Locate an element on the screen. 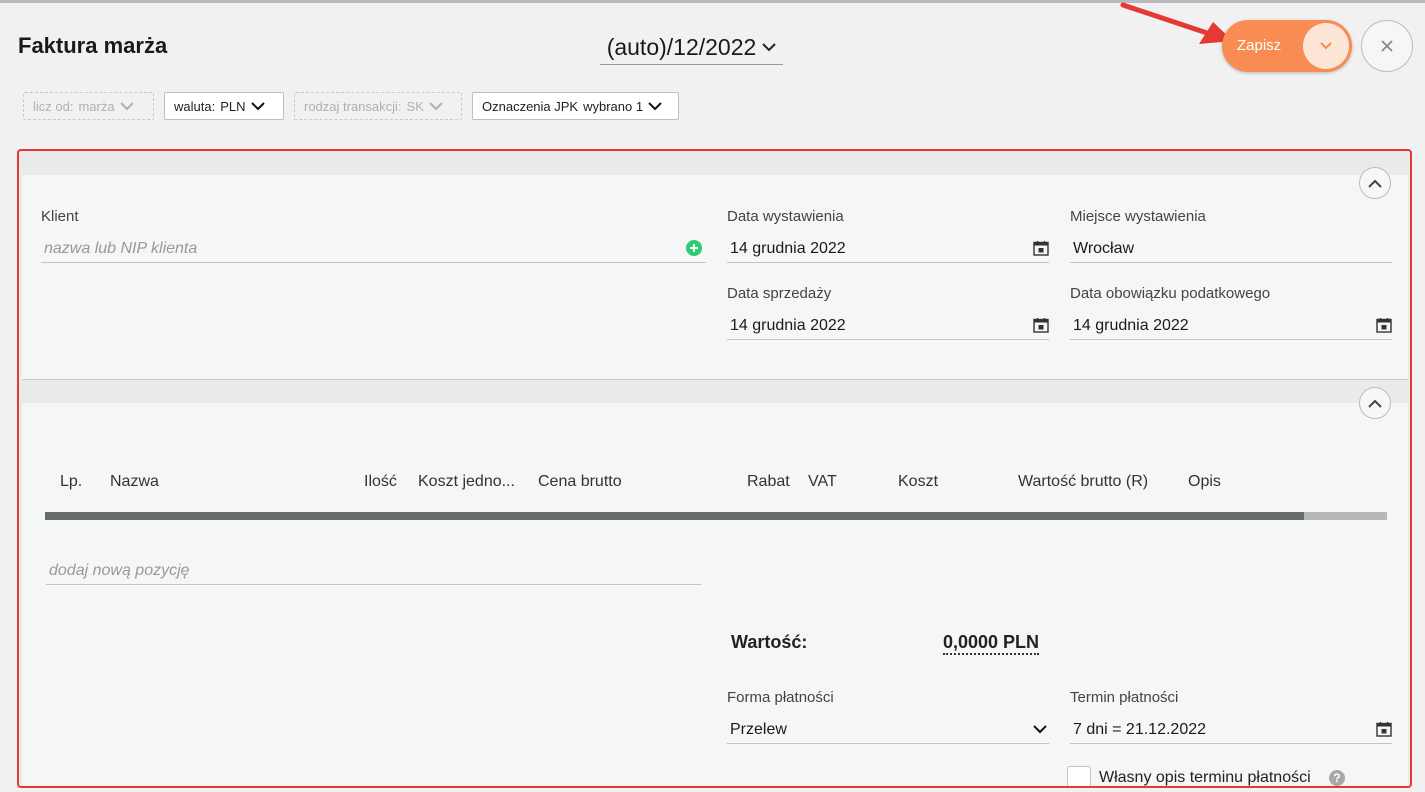  filter-jpk: Oznaczenia JPK wybrano 1 is located at coordinates (575, 106).